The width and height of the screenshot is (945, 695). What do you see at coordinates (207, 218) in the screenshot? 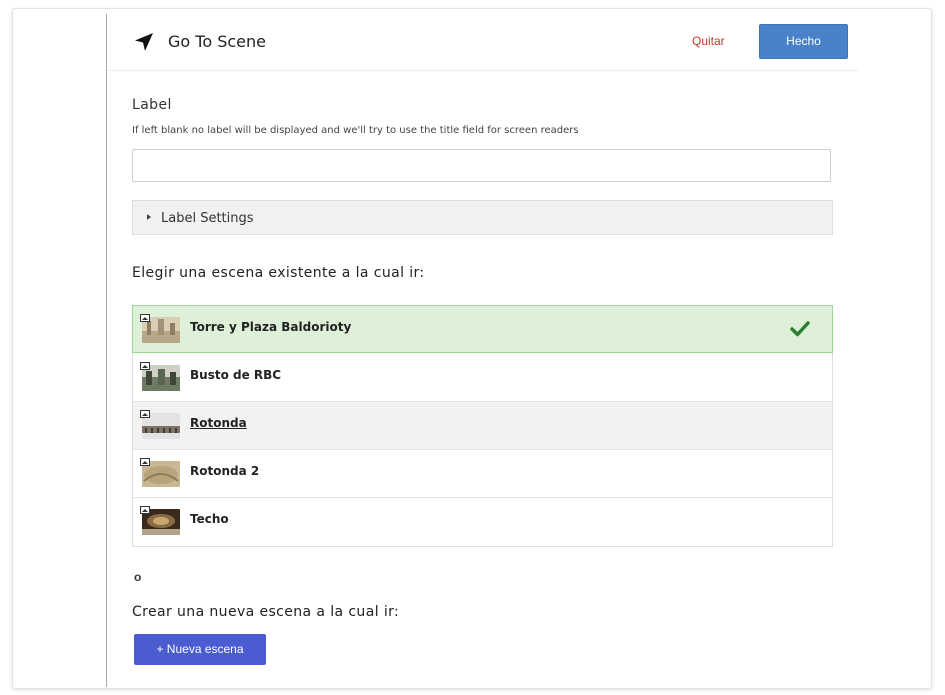
I see `label-settings-label: Label Settings` at bounding box center [207, 218].